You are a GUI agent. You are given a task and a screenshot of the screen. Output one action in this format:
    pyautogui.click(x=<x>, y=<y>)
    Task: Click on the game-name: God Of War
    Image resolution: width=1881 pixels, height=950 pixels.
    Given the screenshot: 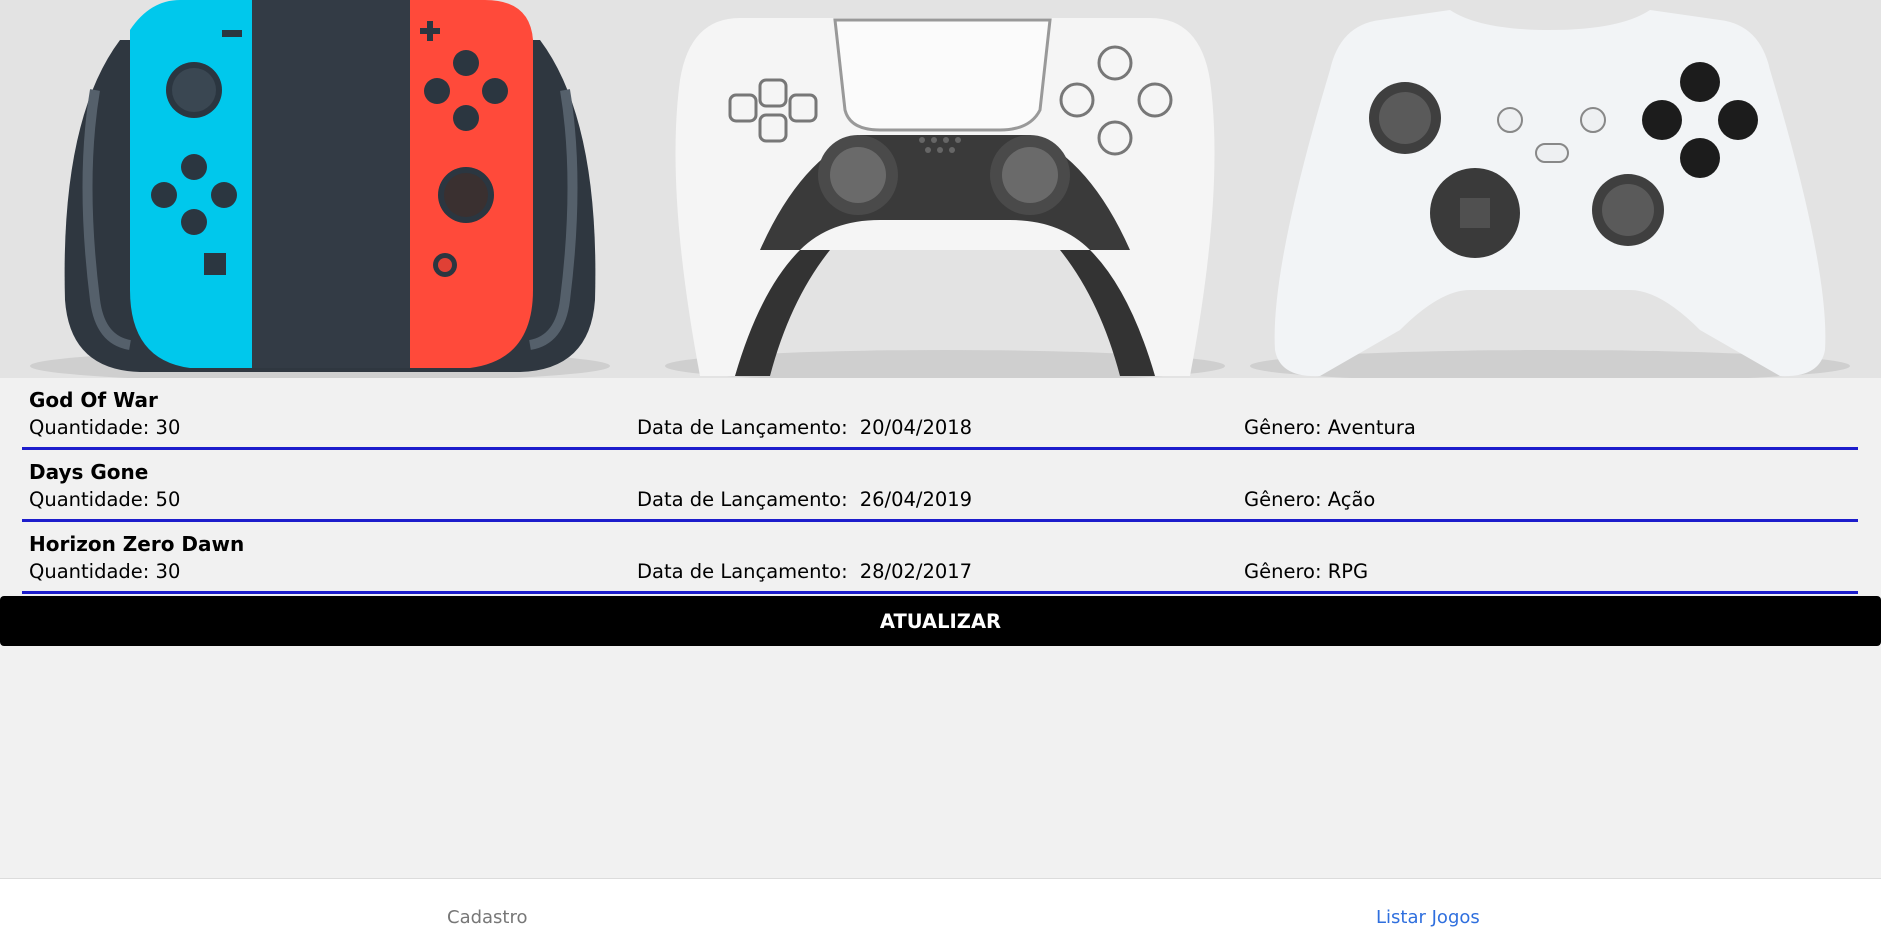 What is the action you would take?
    pyautogui.click(x=93, y=400)
    